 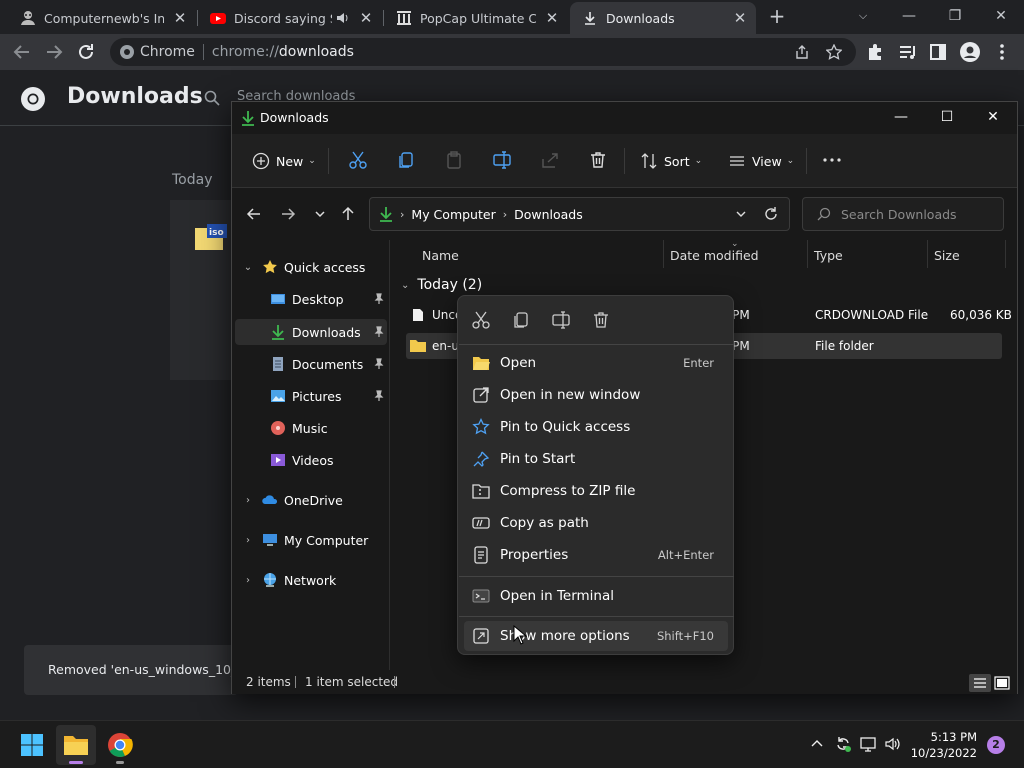 I want to click on taskbar-clock: 5:13 PM 10/23/2022, so click(x=942, y=745).